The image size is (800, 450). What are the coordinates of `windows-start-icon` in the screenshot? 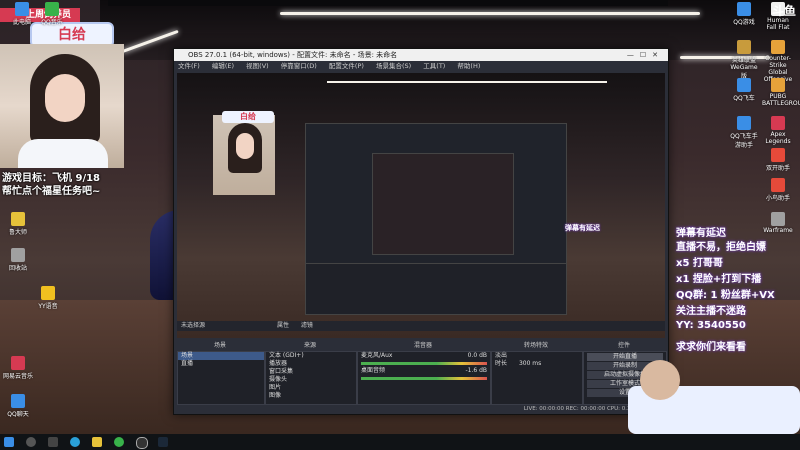 It's located at (9, 442).